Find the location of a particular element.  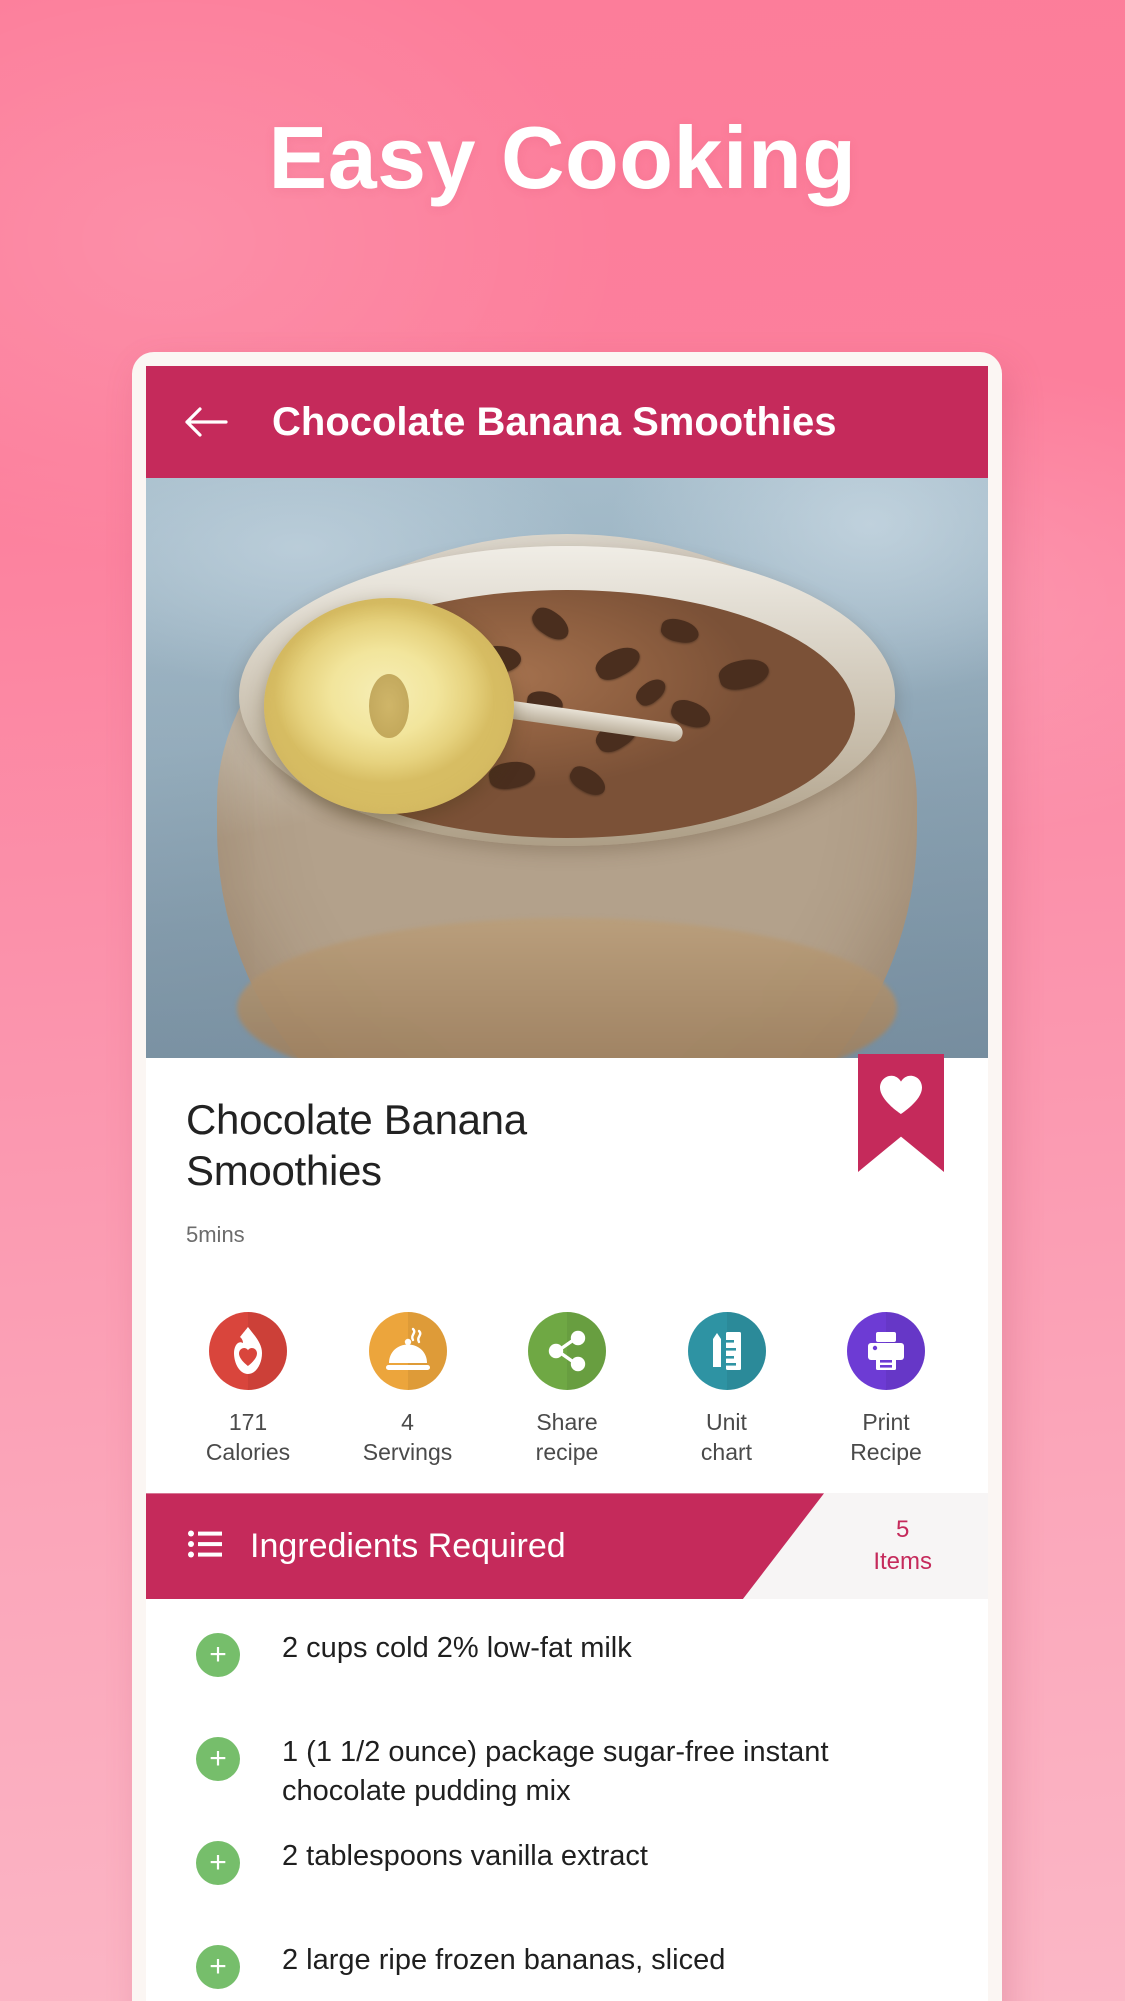

list-icon is located at coordinates (205, 1546).